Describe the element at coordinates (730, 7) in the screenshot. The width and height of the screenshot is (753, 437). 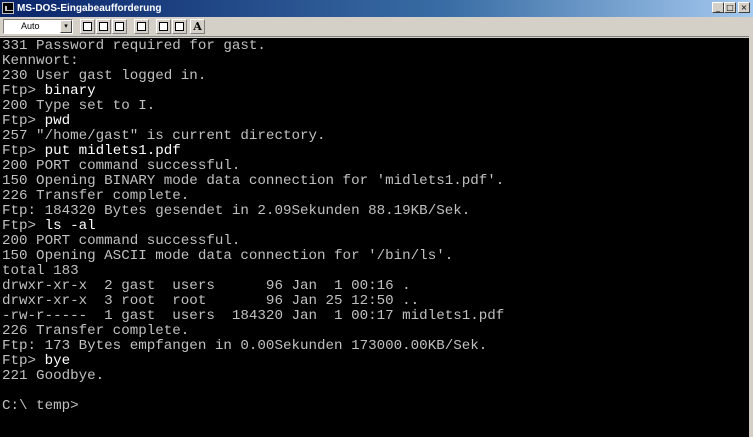
I see `restore-button: □` at that location.